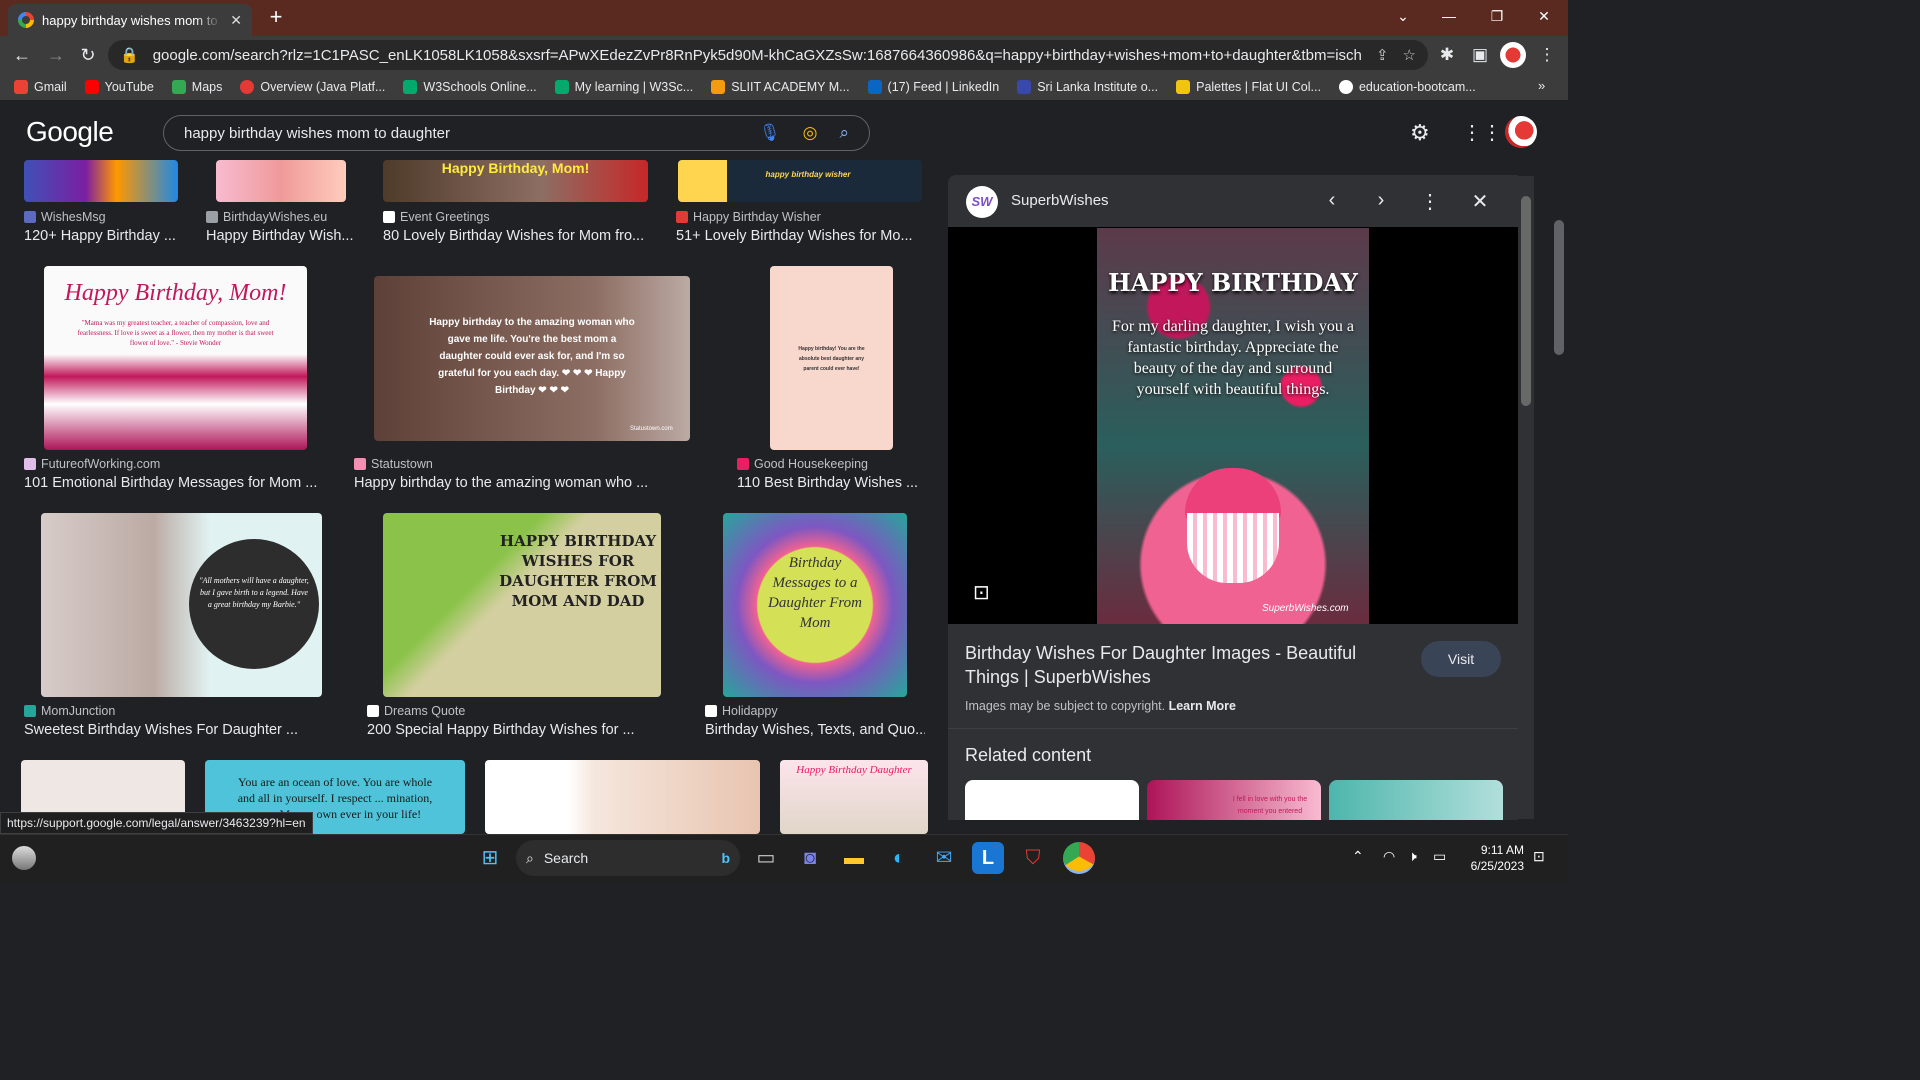 This screenshot has width=1920, height=1080. I want to click on new-tab-button: +, so click(276, 18).